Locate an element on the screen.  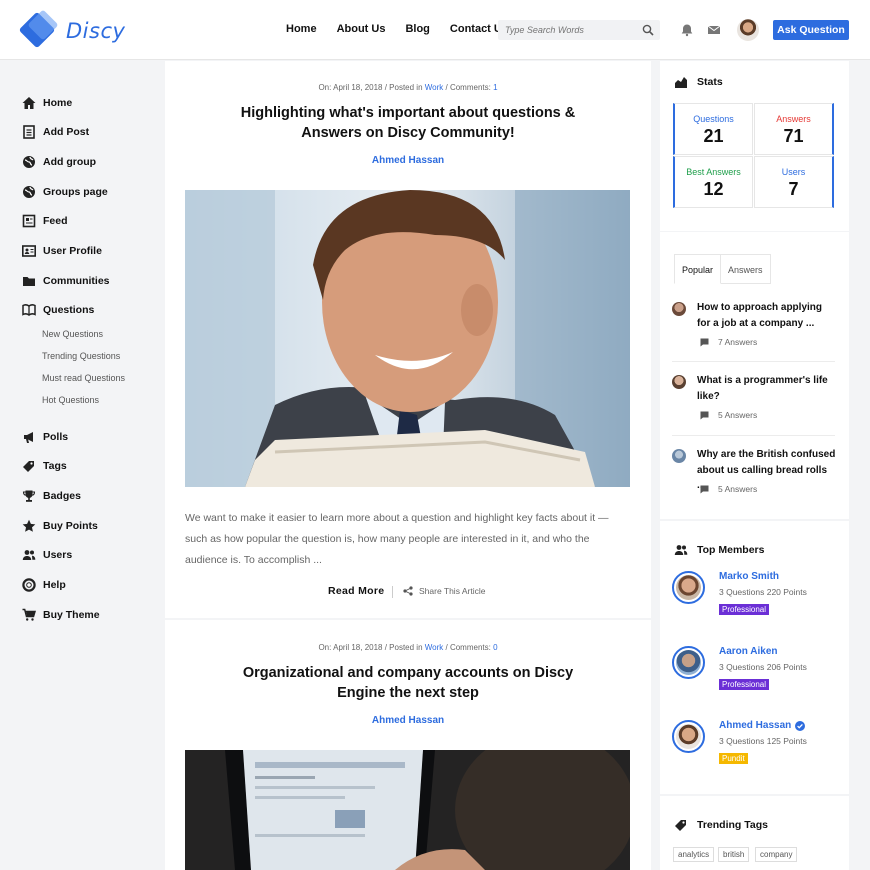
sidebar-item-help: Help is located at coordinates (44, 585).